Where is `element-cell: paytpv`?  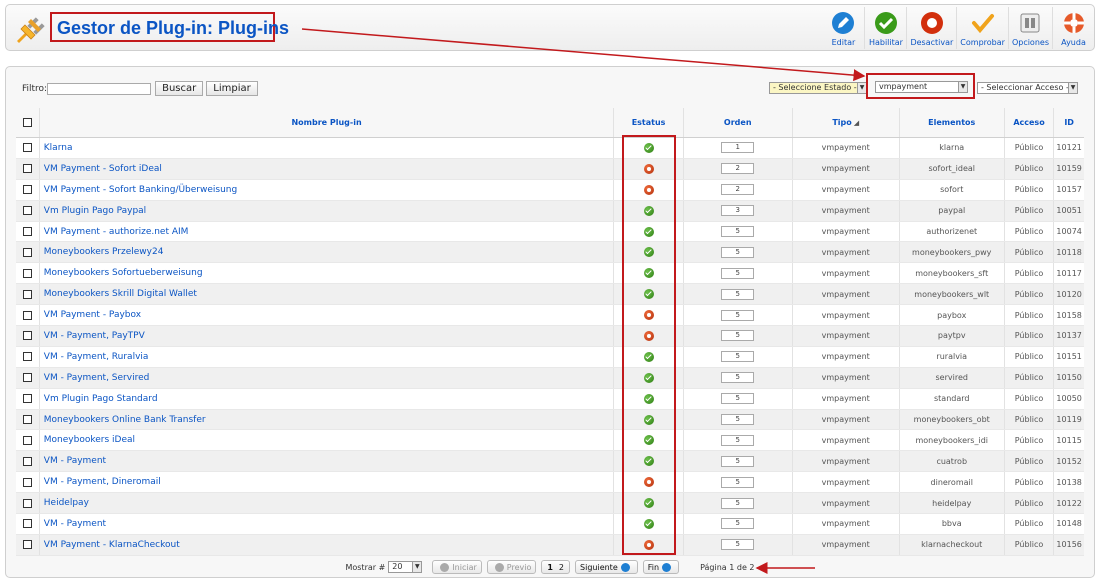
element-cell: paytpv is located at coordinates (952, 336).